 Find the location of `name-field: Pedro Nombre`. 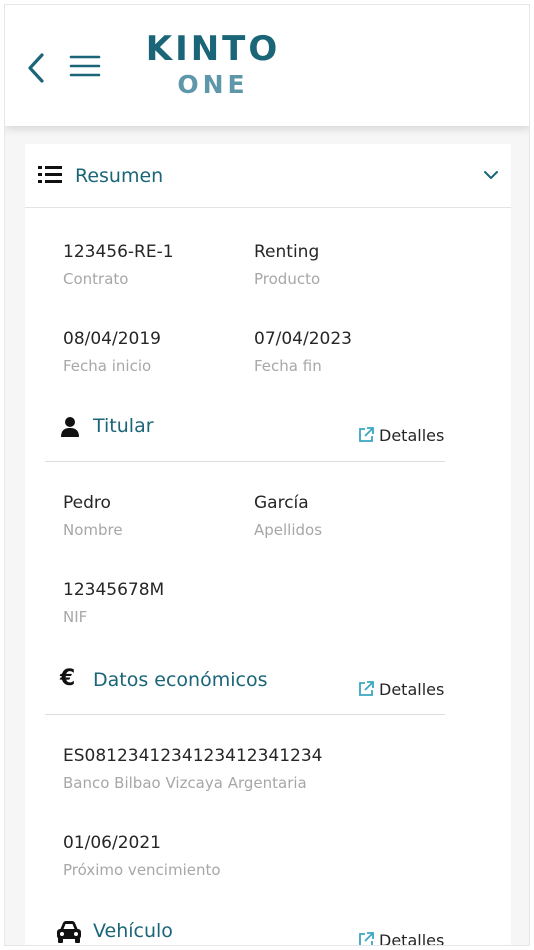

name-field: Pedro Nombre is located at coordinates (93, 516).